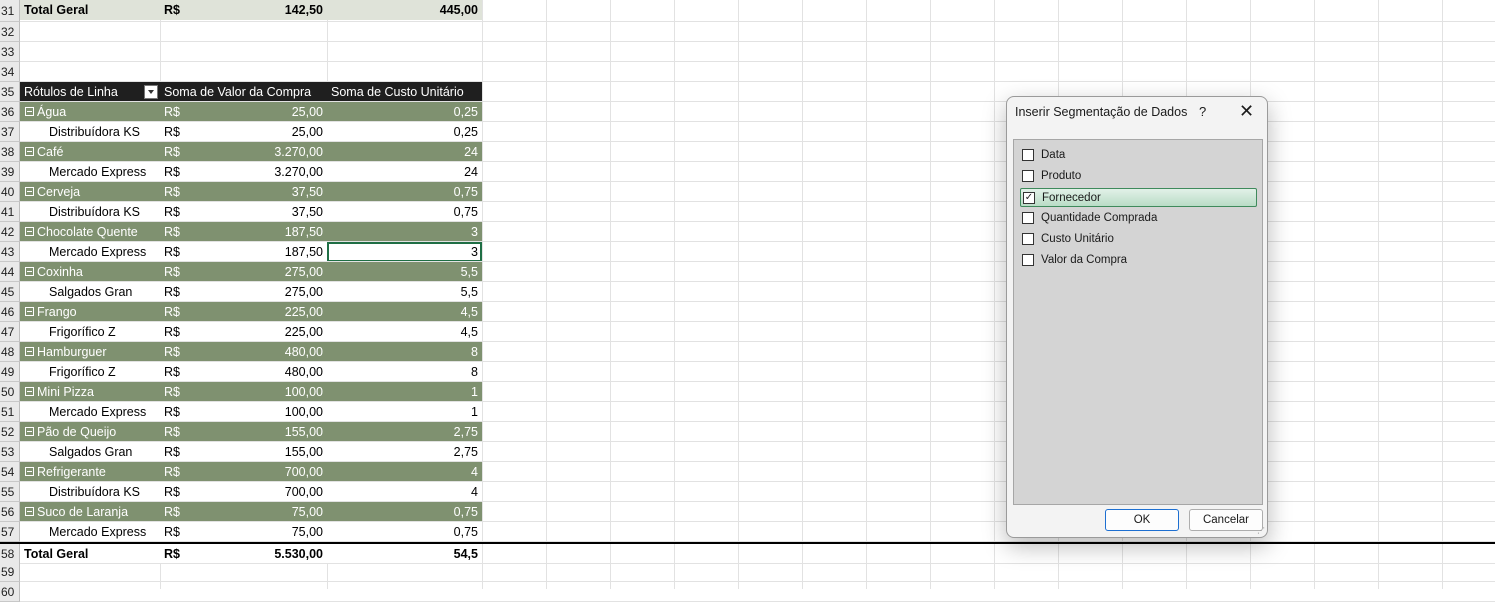 Image resolution: width=1495 pixels, height=602 pixels. I want to click on supplier-cost: 0,25, so click(404, 132).